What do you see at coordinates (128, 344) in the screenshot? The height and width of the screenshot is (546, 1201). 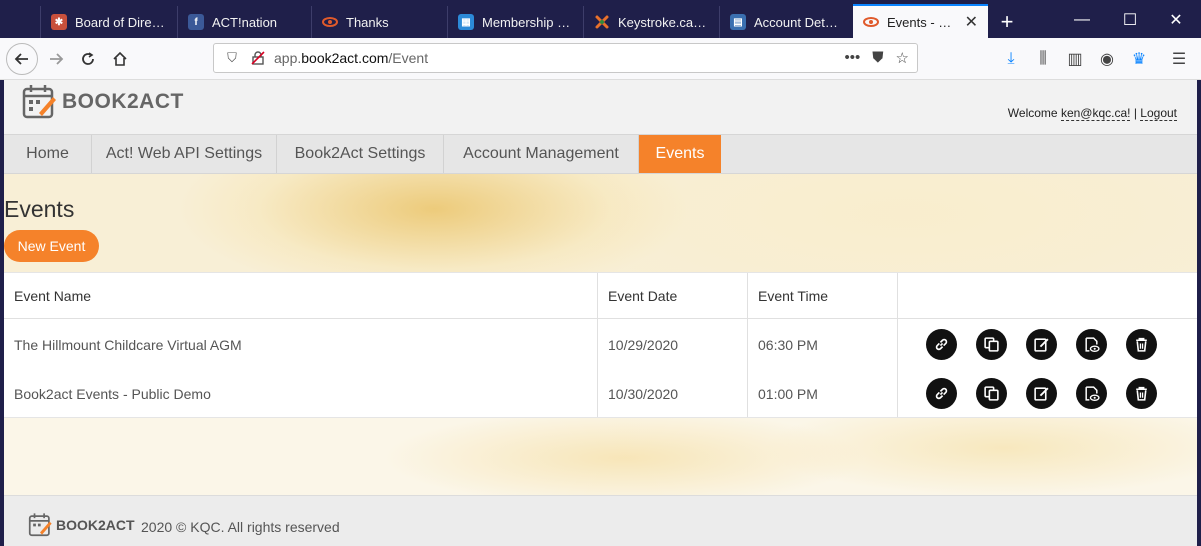 I see `event-name-cell: The Hillmount Childcare Virtual AGM` at bounding box center [128, 344].